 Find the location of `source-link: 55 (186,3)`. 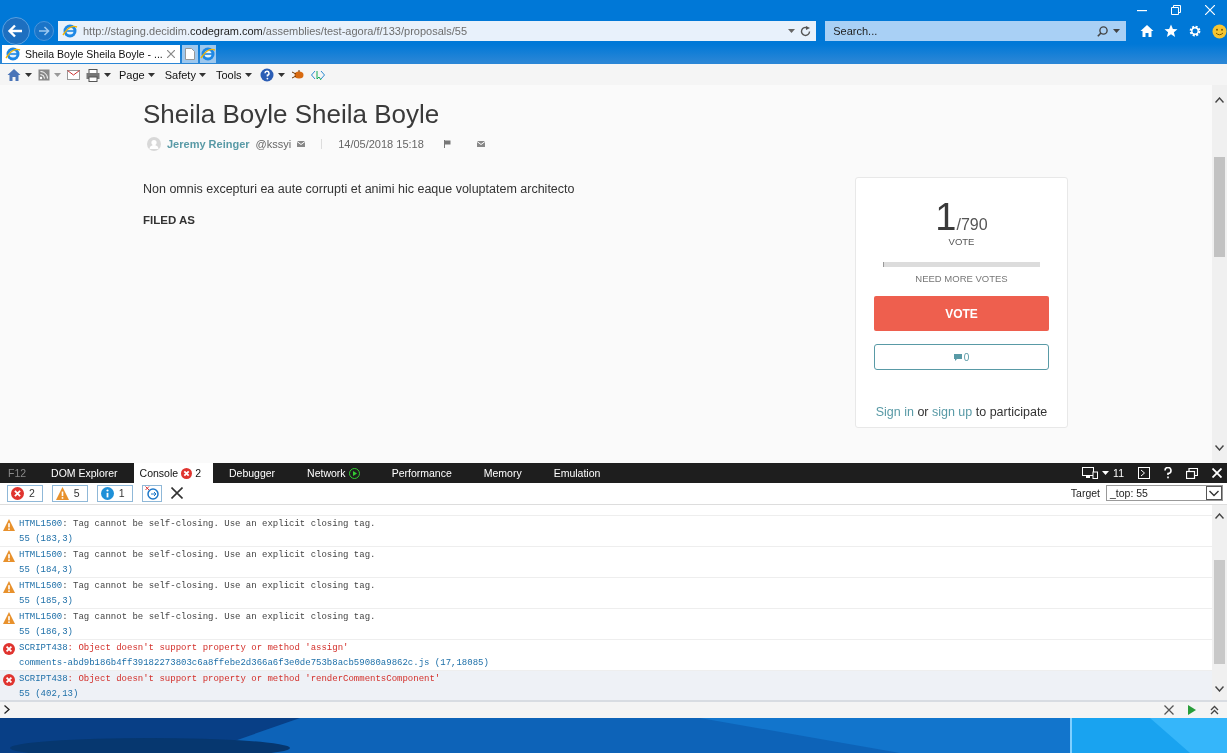

source-link: 55 (186,3) is located at coordinates (615, 631).